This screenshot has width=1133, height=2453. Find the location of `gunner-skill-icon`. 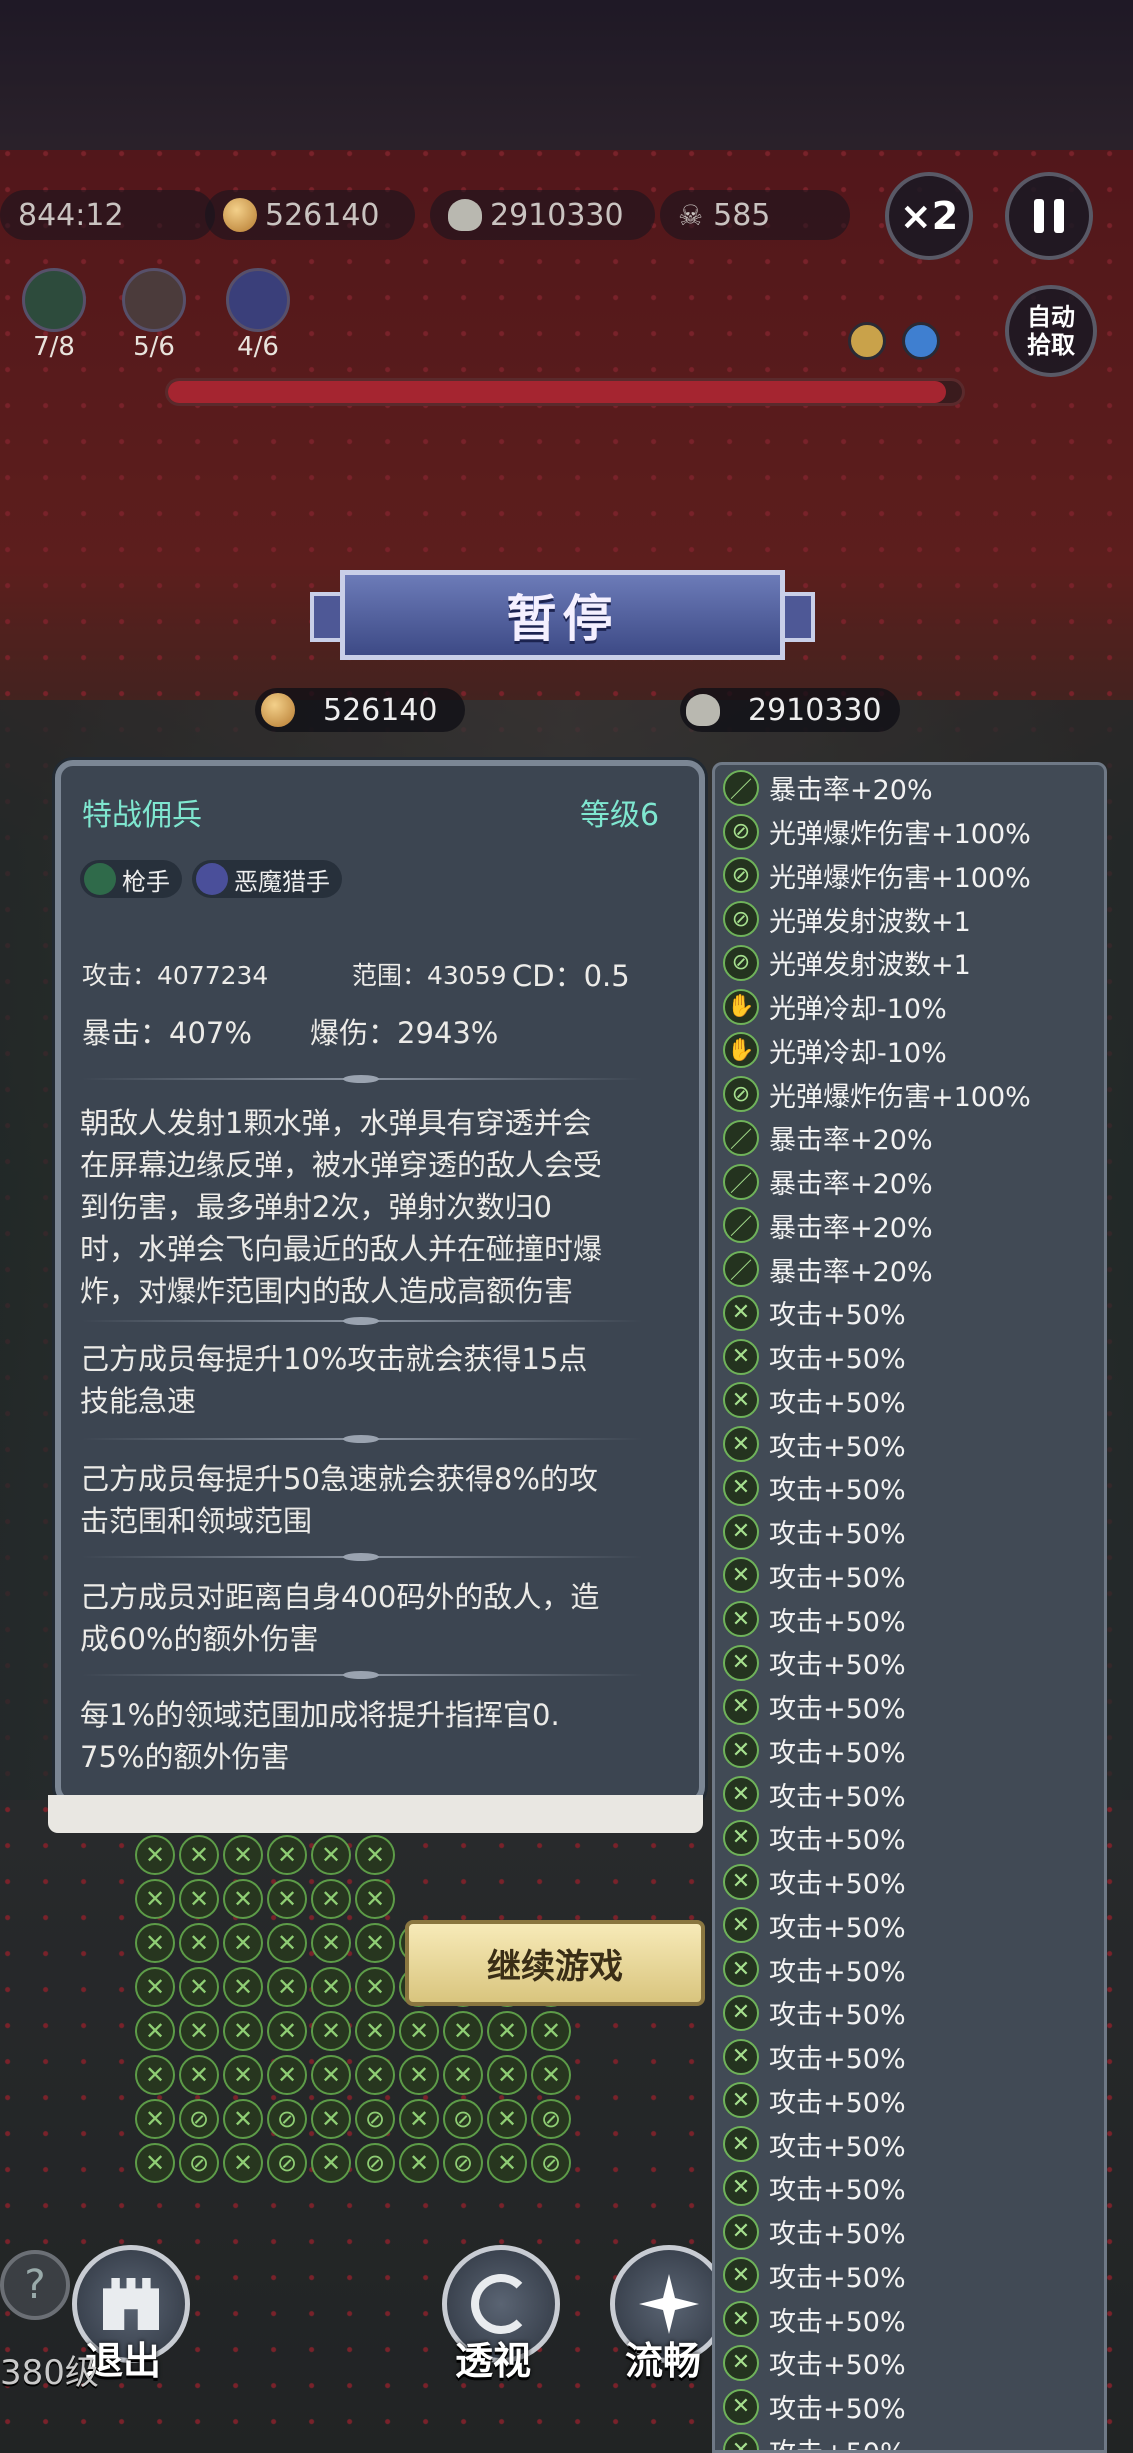

gunner-skill-icon is located at coordinates (54, 300).